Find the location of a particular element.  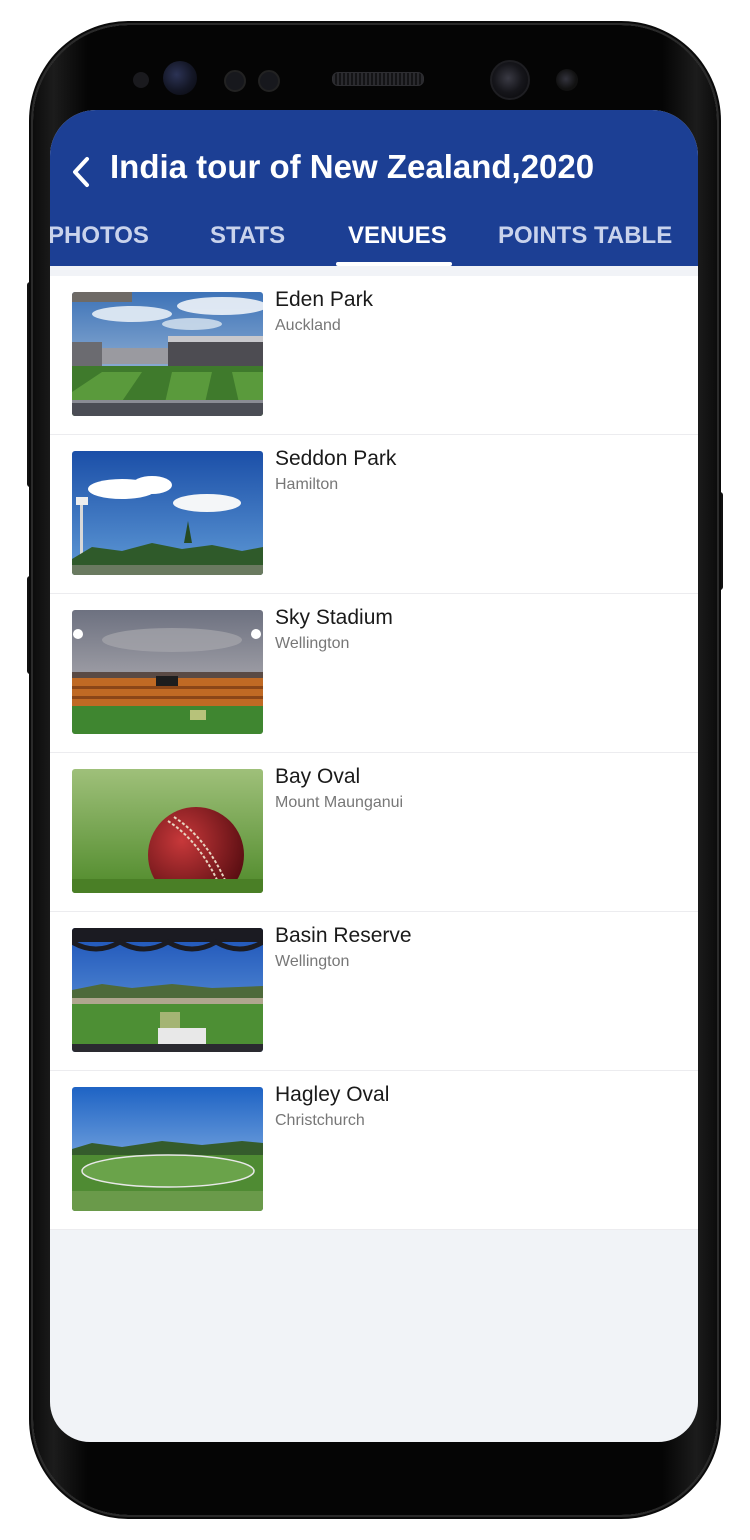

chevron-left-icon is located at coordinates (81, 172).